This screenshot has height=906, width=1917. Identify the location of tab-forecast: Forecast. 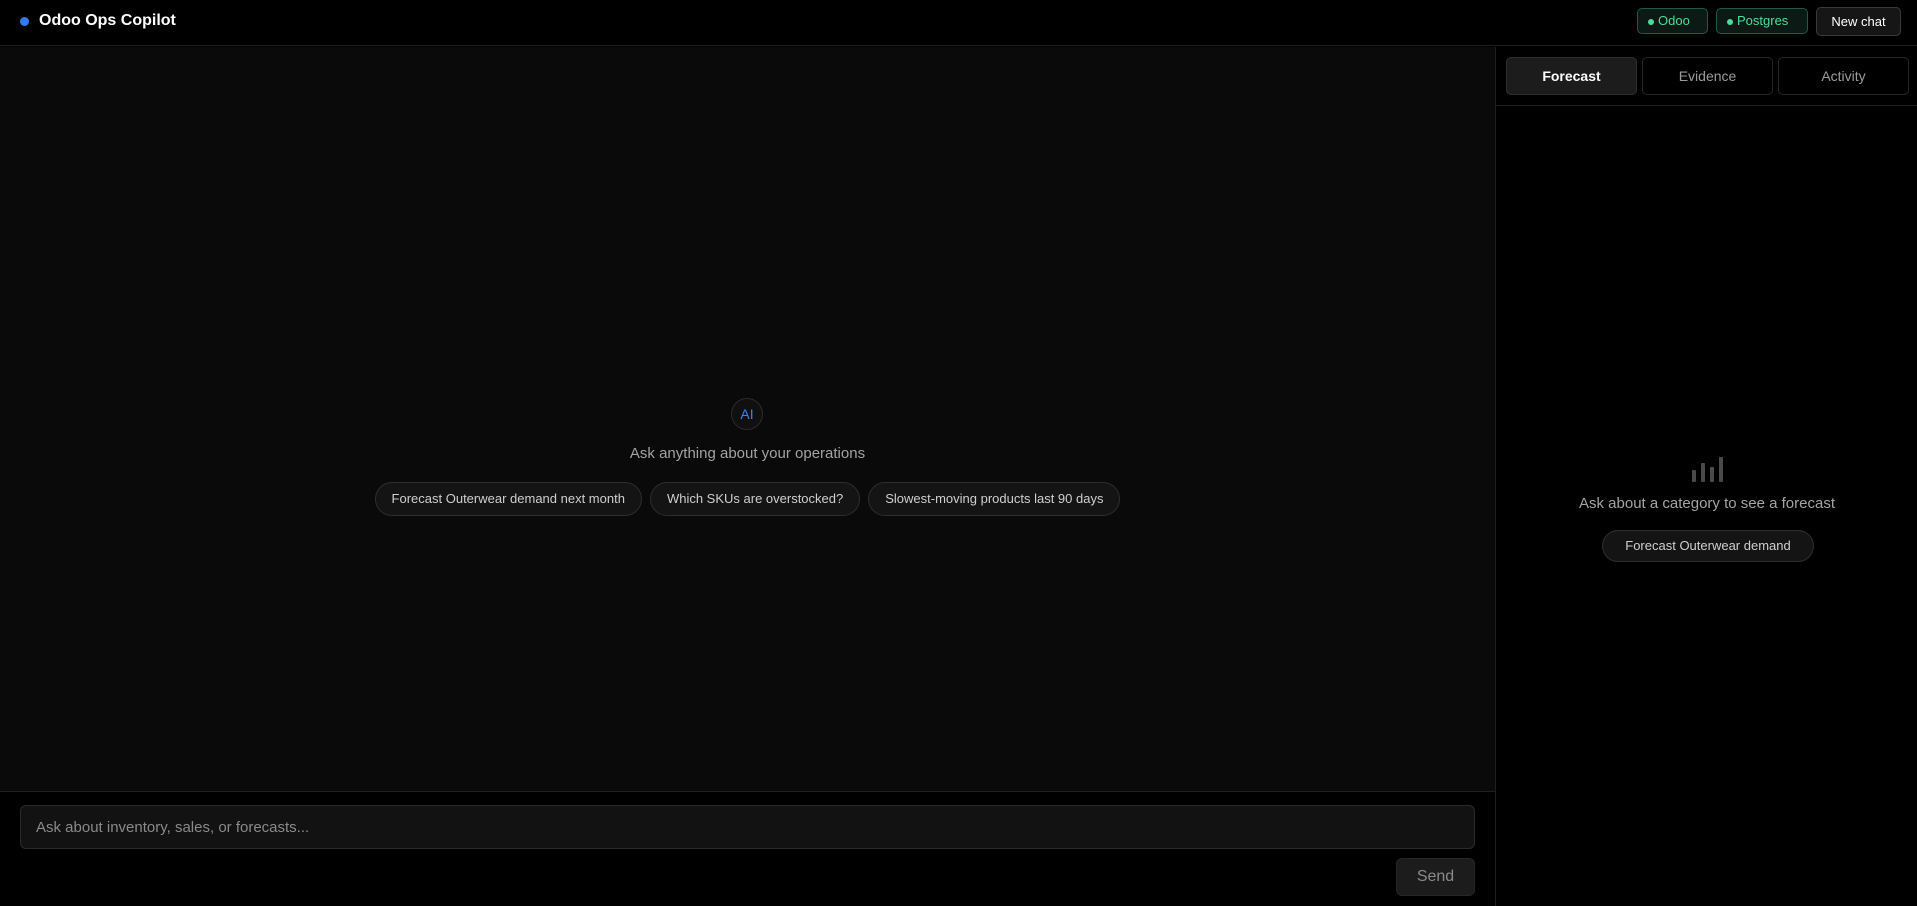
(1571, 76).